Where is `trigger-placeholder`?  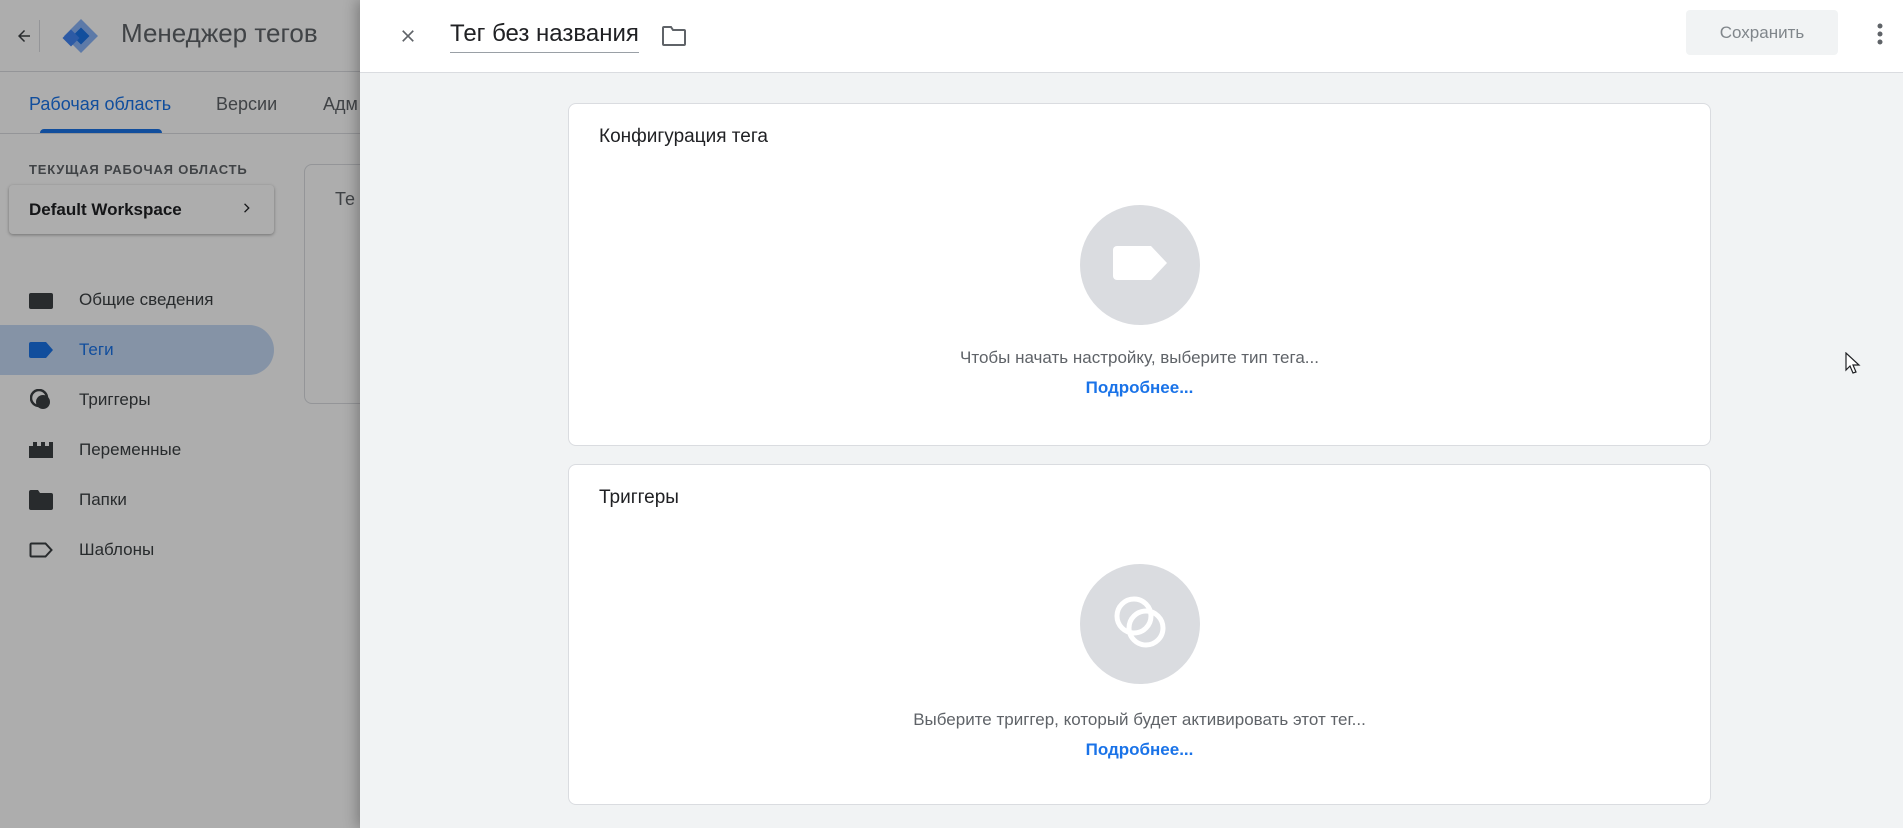
trigger-placeholder is located at coordinates (1140, 624).